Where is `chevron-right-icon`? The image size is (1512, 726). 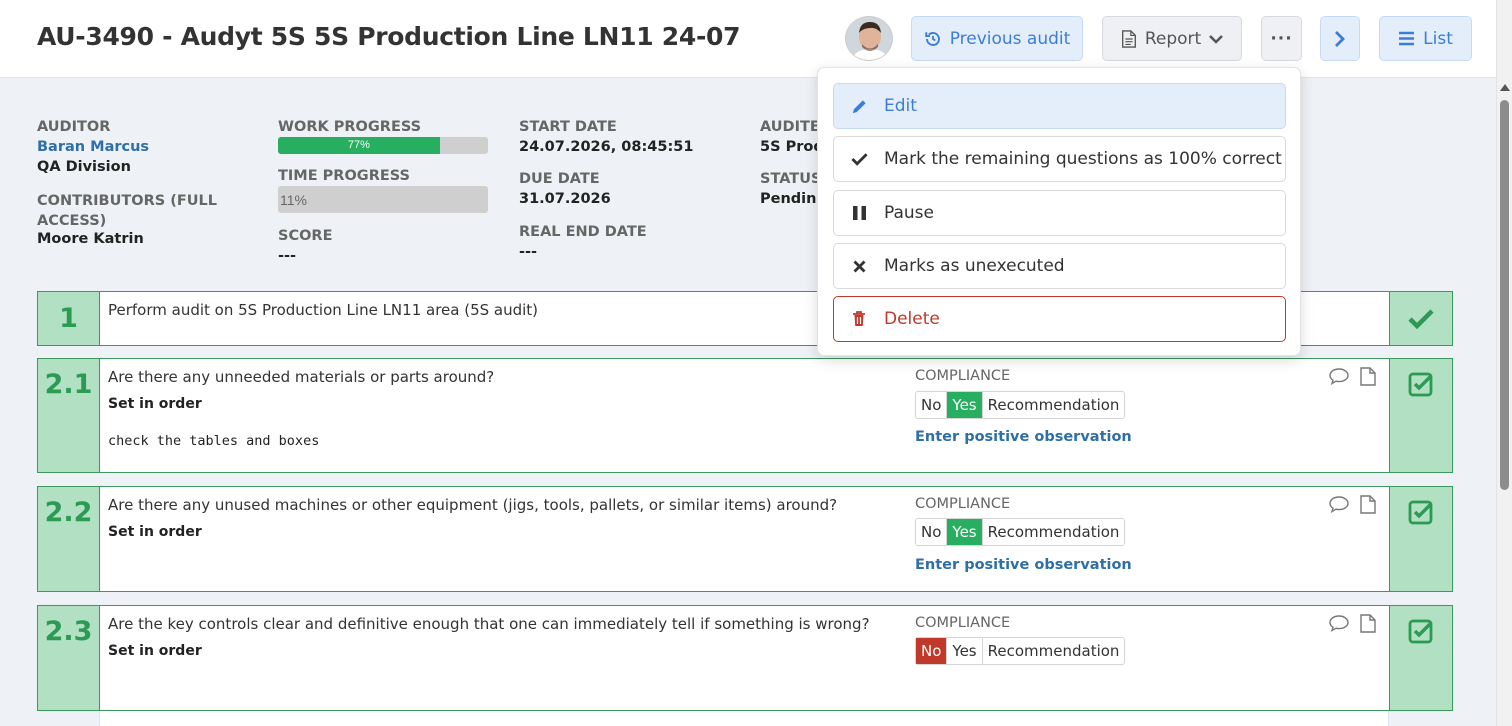 chevron-right-icon is located at coordinates (1340, 38).